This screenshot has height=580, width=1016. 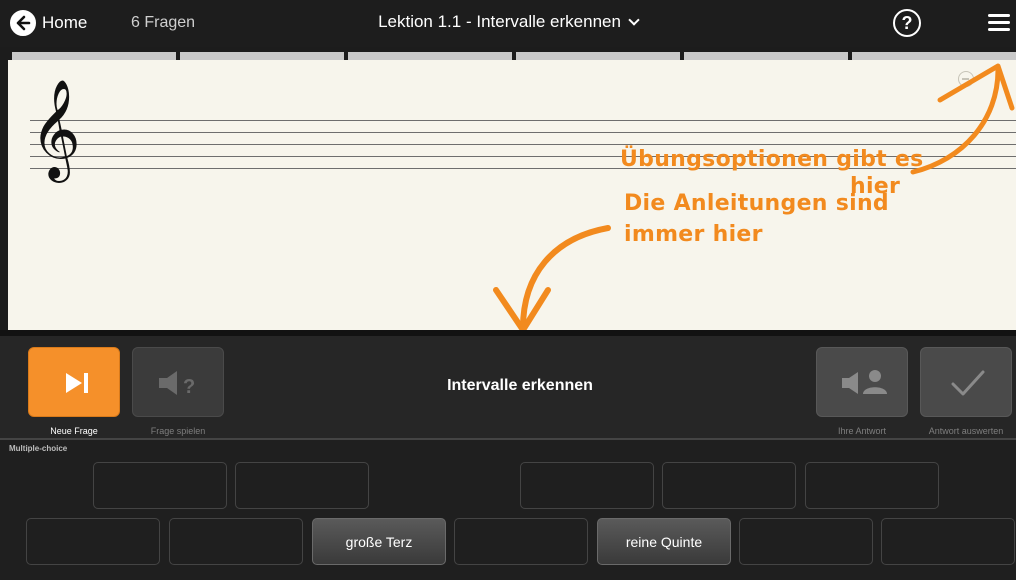 What do you see at coordinates (379, 541) in the screenshot?
I see `answer-button-major-third: große Terz` at bounding box center [379, 541].